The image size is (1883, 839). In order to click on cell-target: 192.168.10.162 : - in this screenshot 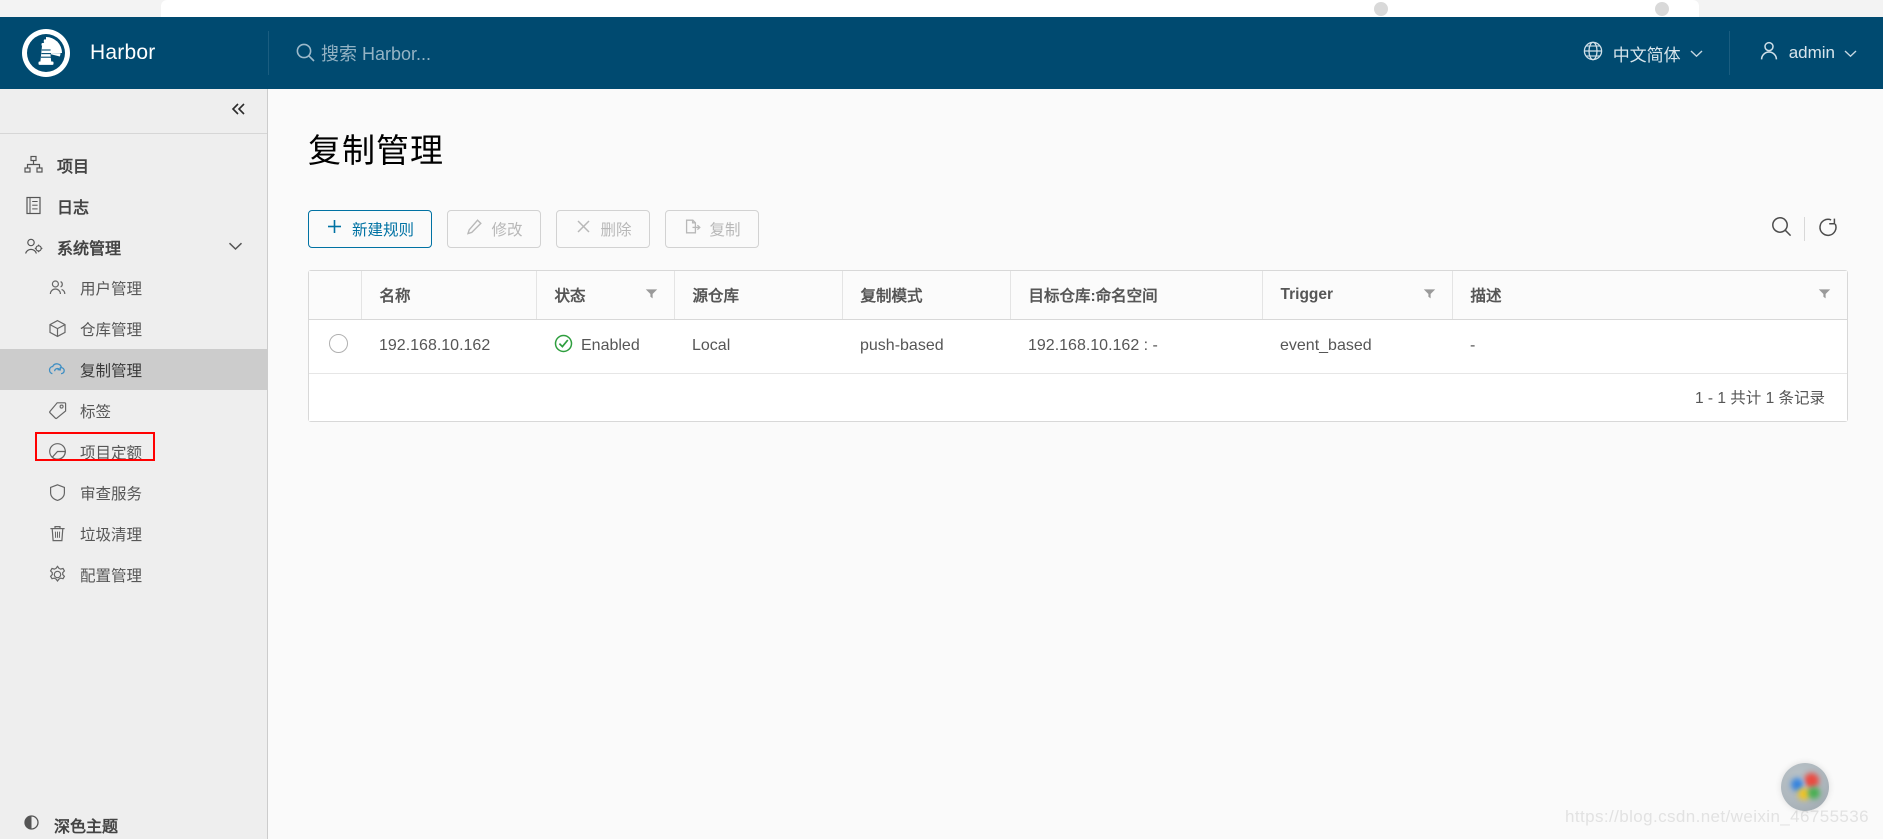, I will do `click(1136, 346)`.